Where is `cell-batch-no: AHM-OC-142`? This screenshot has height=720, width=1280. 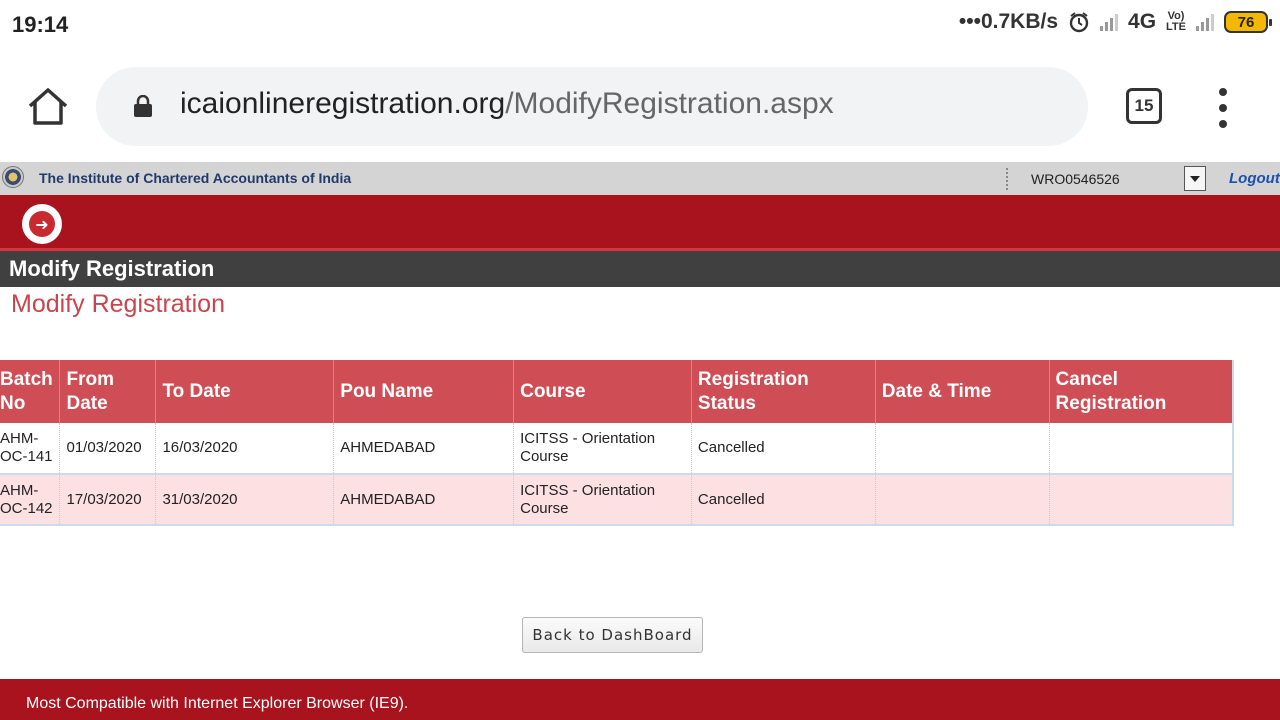
cell-batch-no: AHM-OC-142 is located at coordinates (30, 500).